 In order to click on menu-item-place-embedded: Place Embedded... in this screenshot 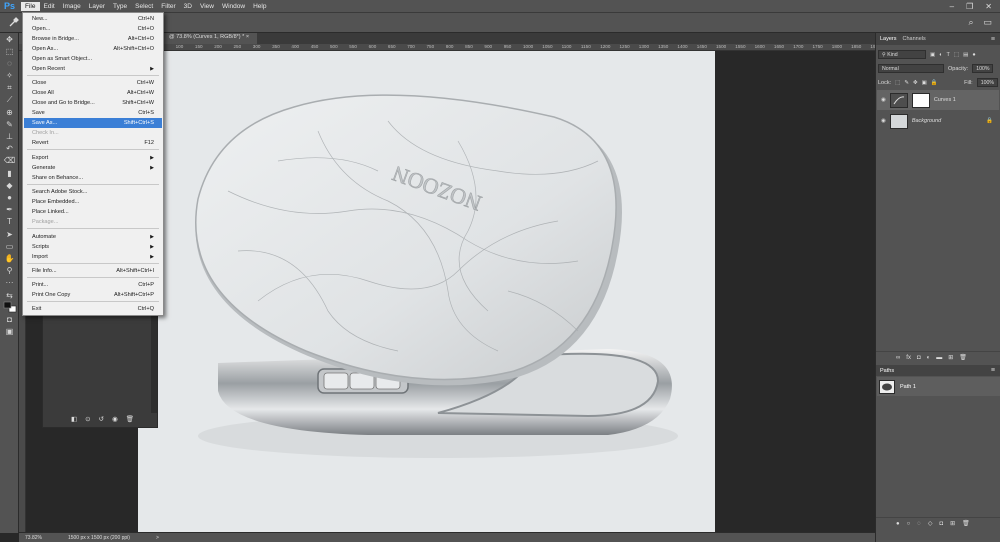, I will do `click(93, 202)`.